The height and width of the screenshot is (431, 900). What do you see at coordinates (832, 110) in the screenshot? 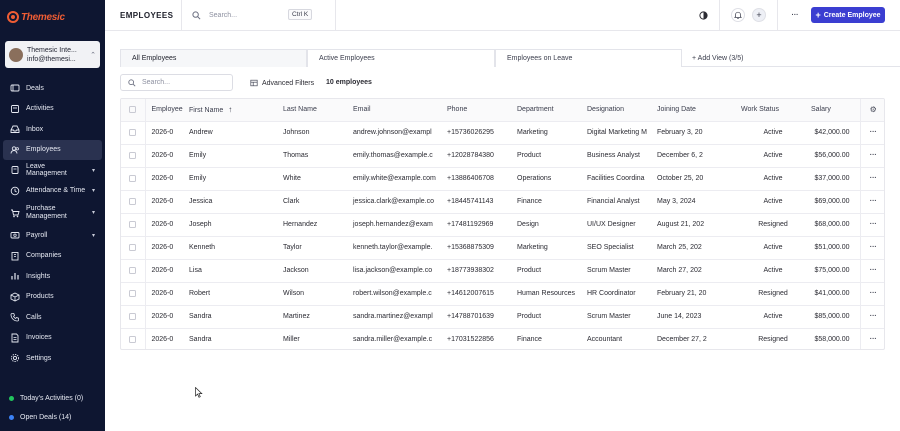
I see `column-header-salary: Salary` at bounding box center [832, 110].